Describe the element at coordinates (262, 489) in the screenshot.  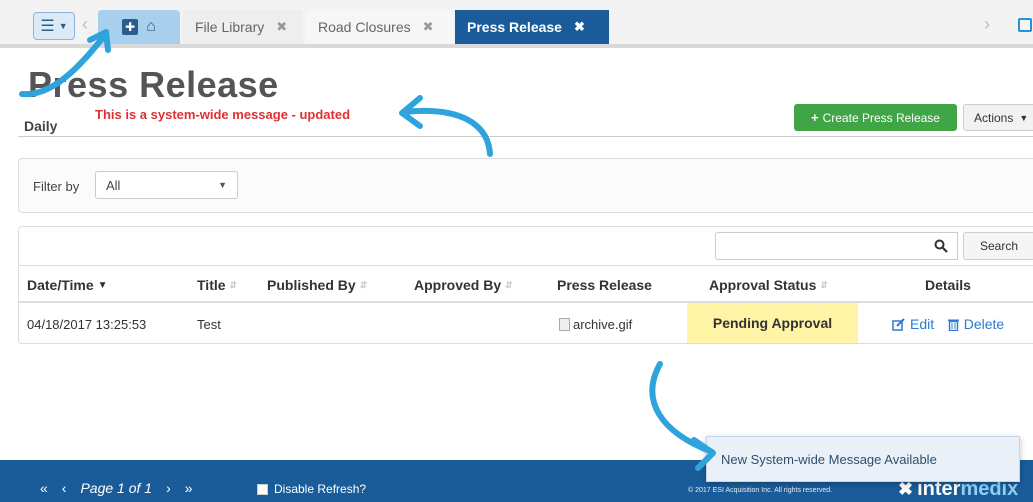
I see `disable-refresh-checkbox` at that location.